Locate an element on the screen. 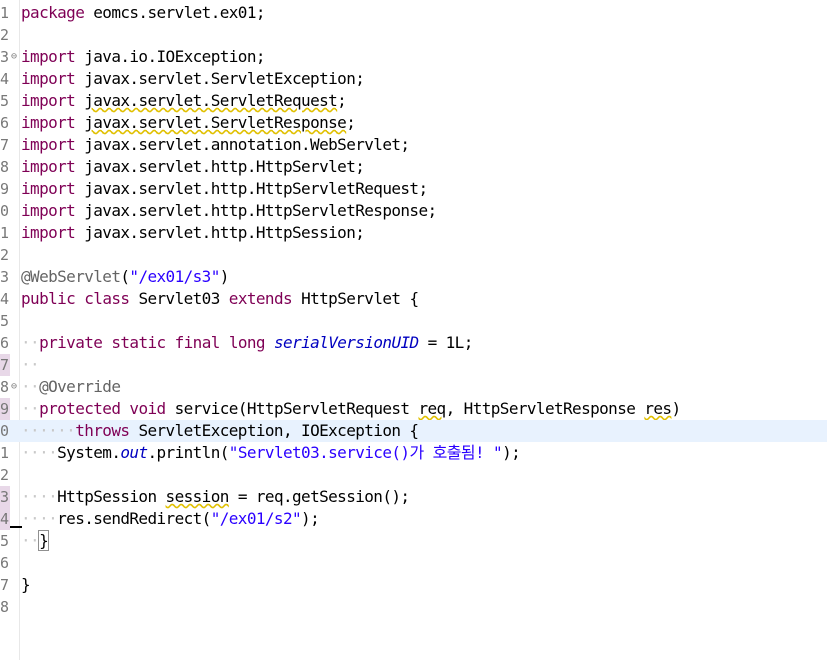 The height and width of the screenshot is (660, 827). field-name: serialVersionUID is located at coordinates (346, 342).